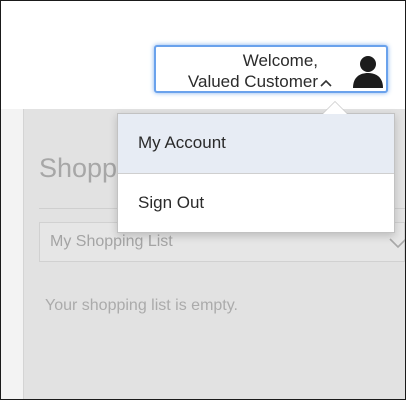 Image resolution: width=406 pixels, height=400 pixels. I want to click on chevron-down-icon, so click(397, 243).